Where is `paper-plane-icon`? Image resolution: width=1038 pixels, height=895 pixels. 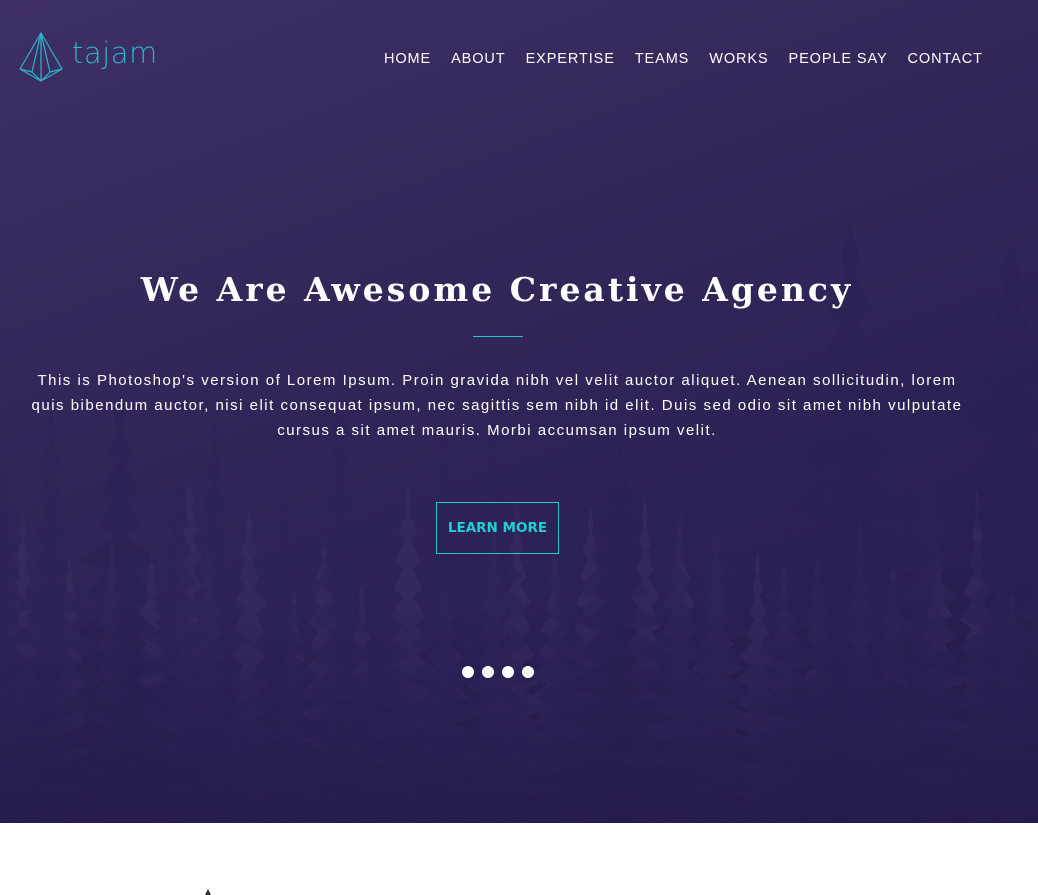 paper-plane-icon is located at coordinates (41, 57).